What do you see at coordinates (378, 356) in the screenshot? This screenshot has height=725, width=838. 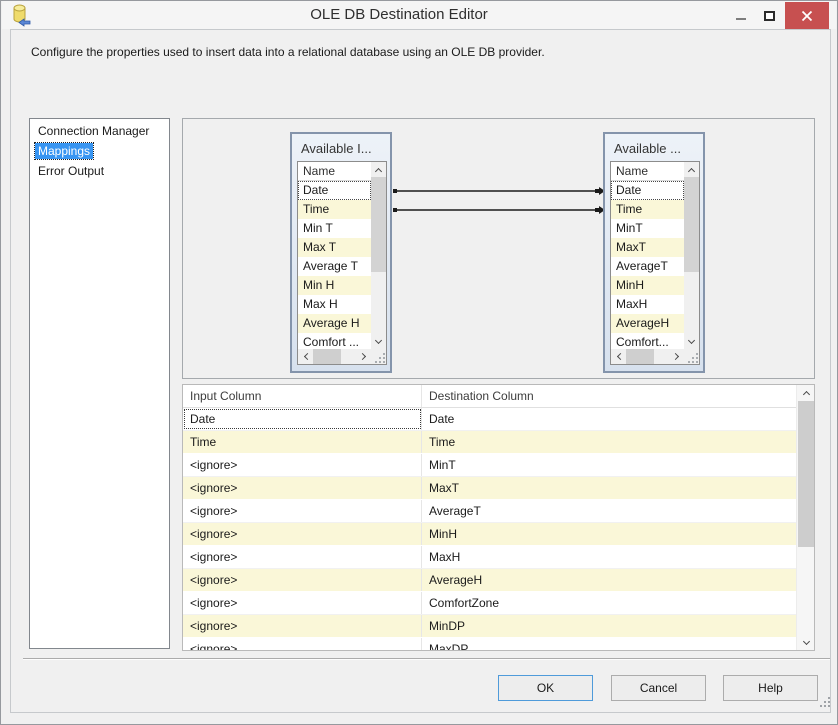 I see `input-box-resize-grip` at bounding box center [378, 356].